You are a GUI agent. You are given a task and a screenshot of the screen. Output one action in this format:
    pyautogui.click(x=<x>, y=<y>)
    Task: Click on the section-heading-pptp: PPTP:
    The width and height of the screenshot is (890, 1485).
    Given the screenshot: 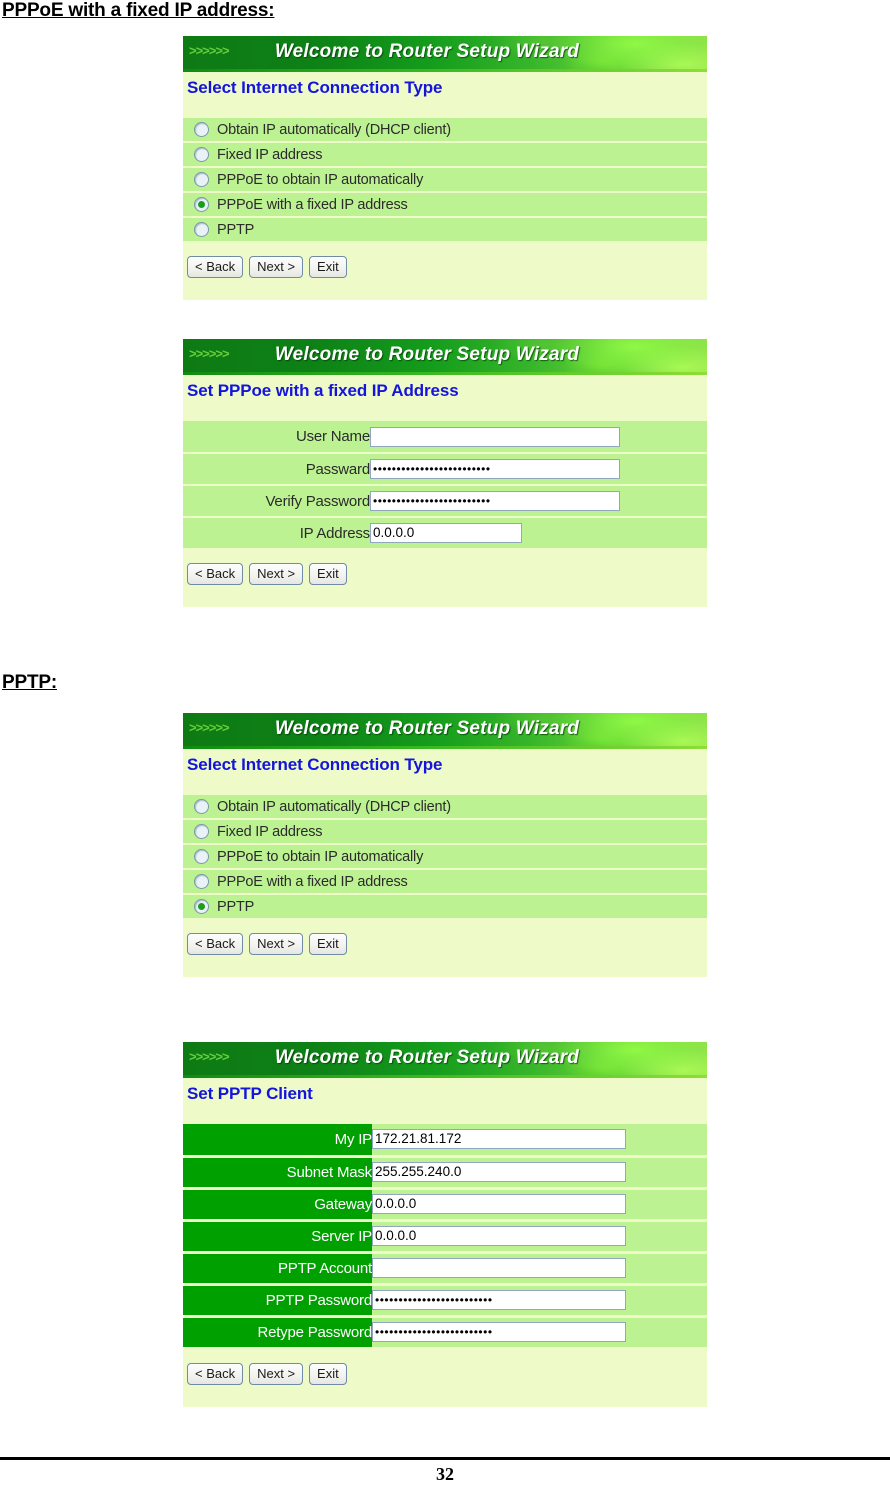 What is the action you would take?
    pyautogui.click(x=29, y=682)
    